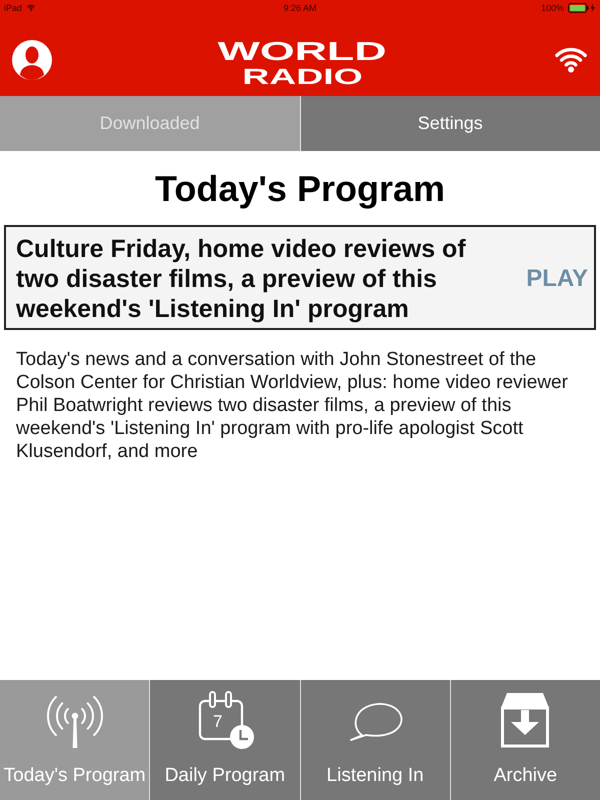  I want to click on user-avatar-icon, so click(32, 60).